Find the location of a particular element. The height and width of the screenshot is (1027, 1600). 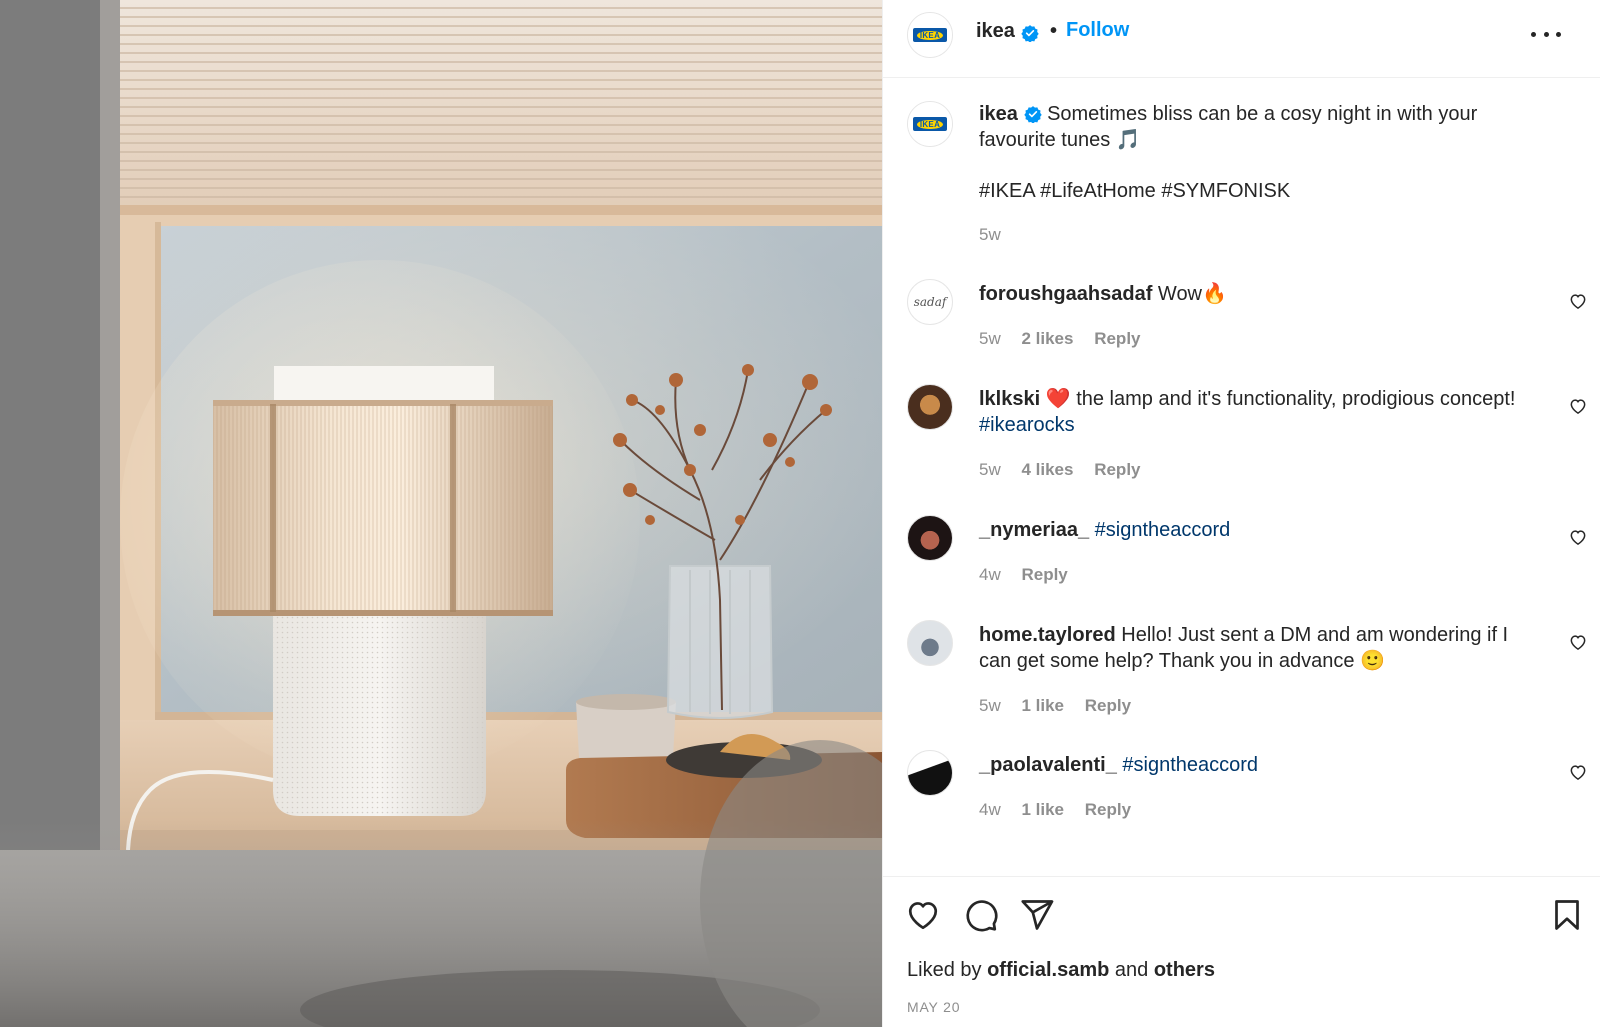

avatar-logo-text: sadaf is located at coordinates (930, 302).